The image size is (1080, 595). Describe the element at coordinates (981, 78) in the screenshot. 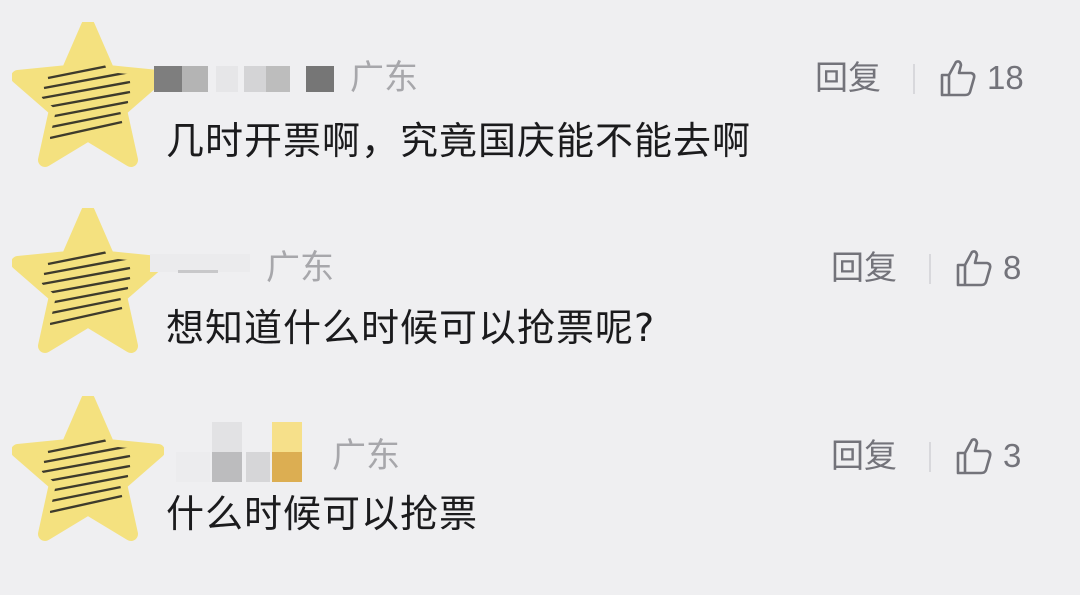

I see `like-button: 18` at that location.